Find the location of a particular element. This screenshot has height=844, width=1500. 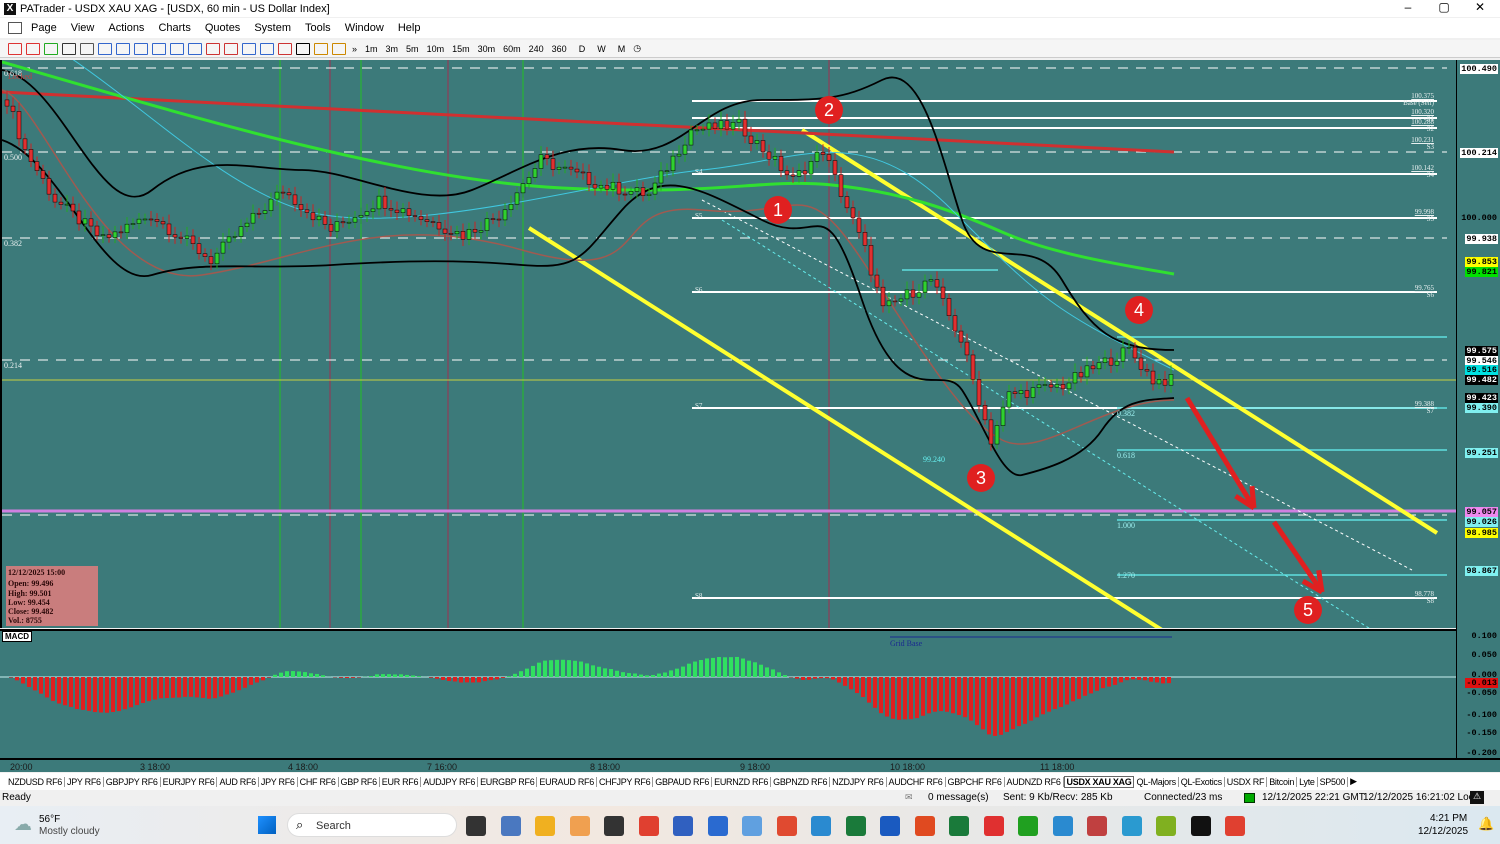

symbol-tab: SP500 is located at coordinates (1333, 781).